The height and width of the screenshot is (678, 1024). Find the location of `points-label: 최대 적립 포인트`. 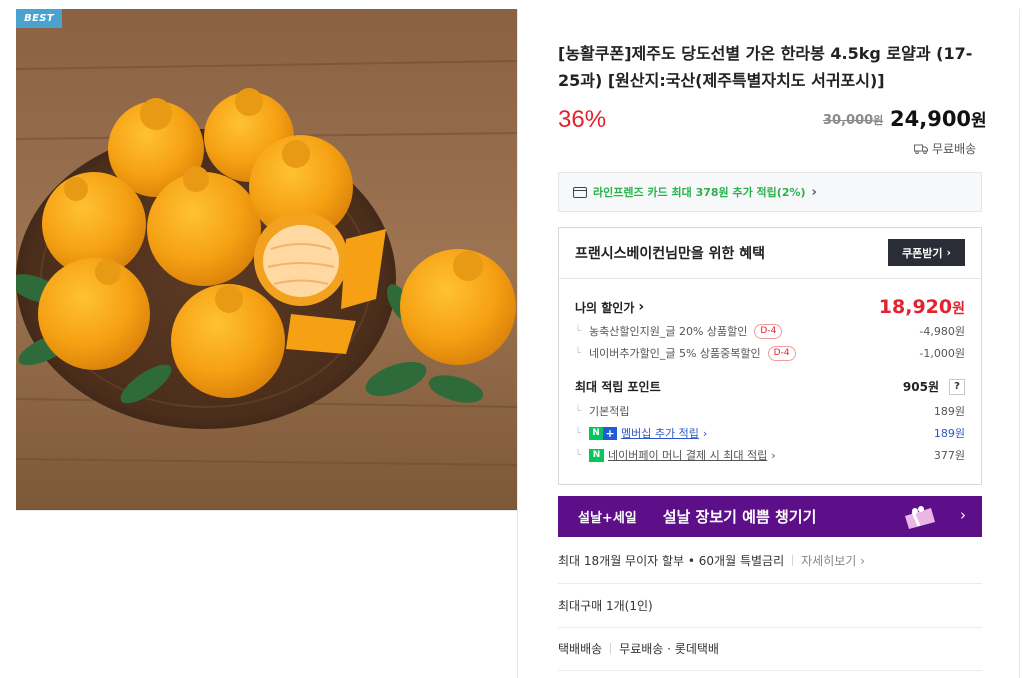

points-label: 최대 적립 포인트 is located at coordinates (618, 387).